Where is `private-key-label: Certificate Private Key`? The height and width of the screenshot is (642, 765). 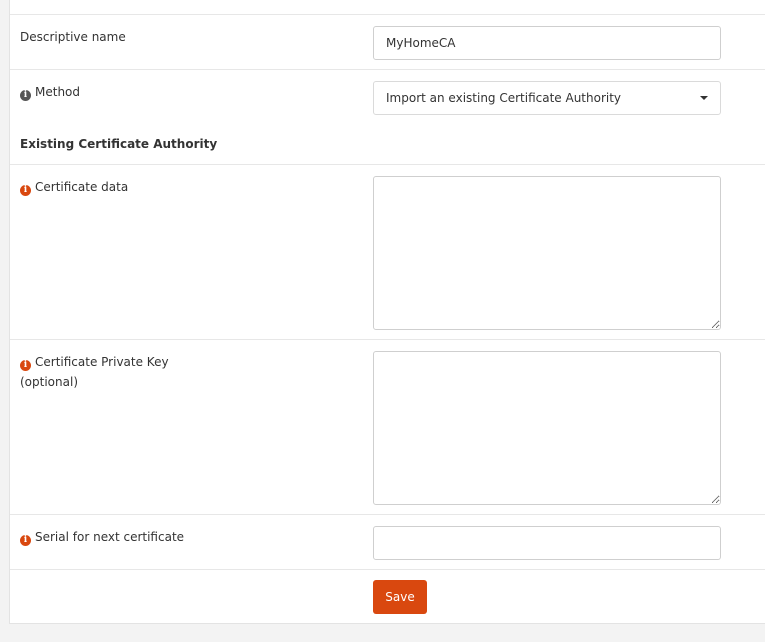
private-key-label: Certificate Private Key is located at coordinates (102, 362).